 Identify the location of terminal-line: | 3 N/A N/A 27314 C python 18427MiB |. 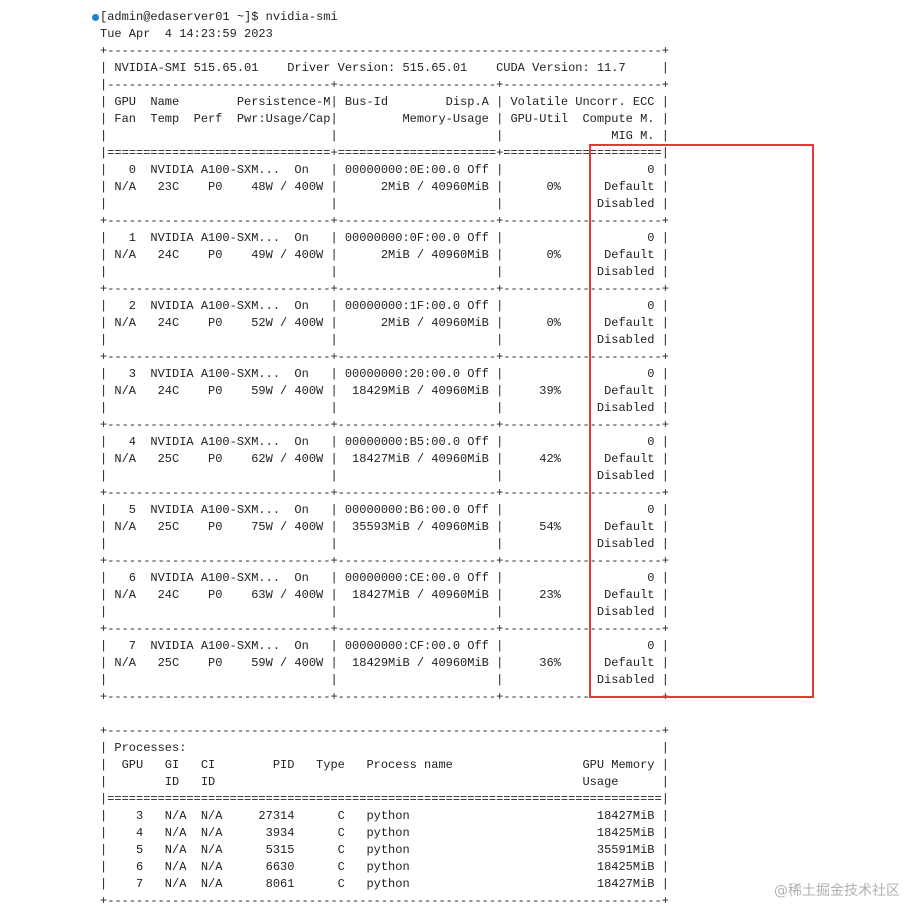
(384, 816).